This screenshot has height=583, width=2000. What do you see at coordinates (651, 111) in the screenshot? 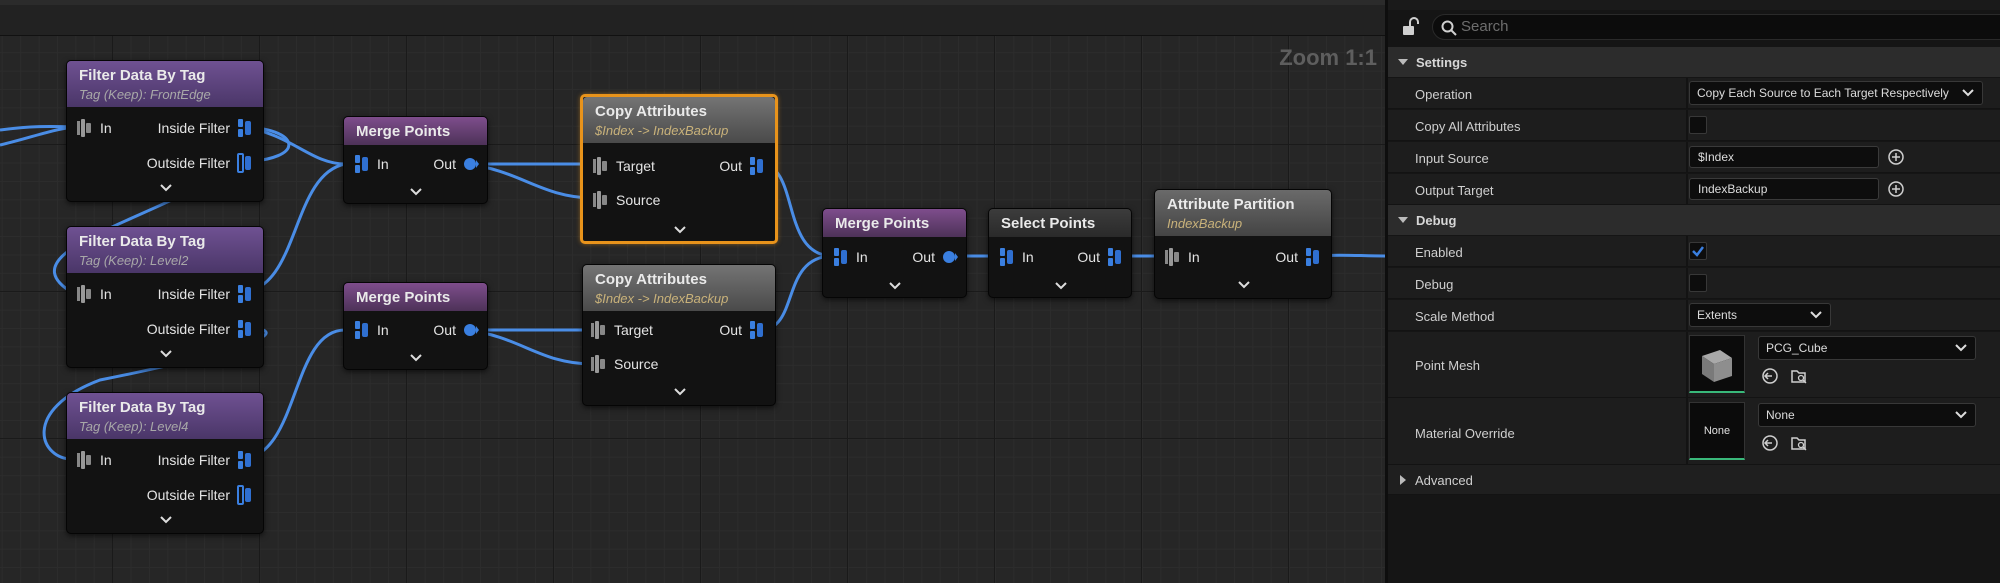
I see `node-title: Copy Attributes` at bounding box center [651, 111].